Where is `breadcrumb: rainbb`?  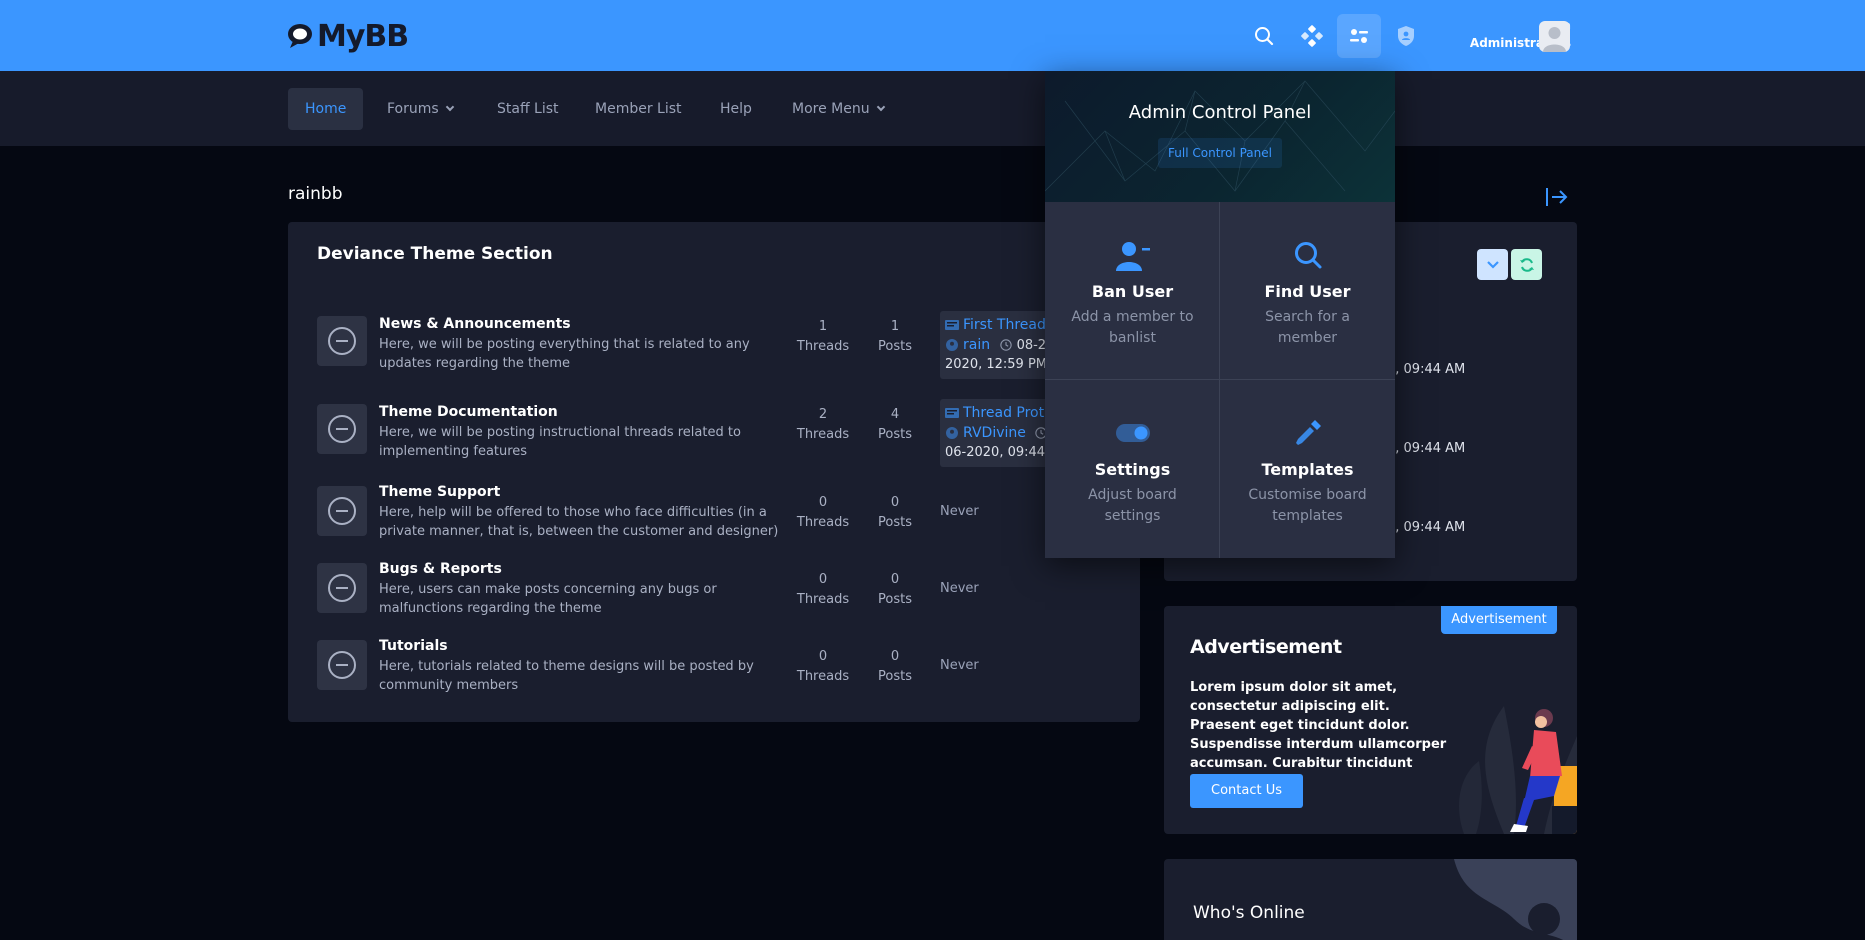 breadcrumb: rainbb is located at coordinates (315, 194).